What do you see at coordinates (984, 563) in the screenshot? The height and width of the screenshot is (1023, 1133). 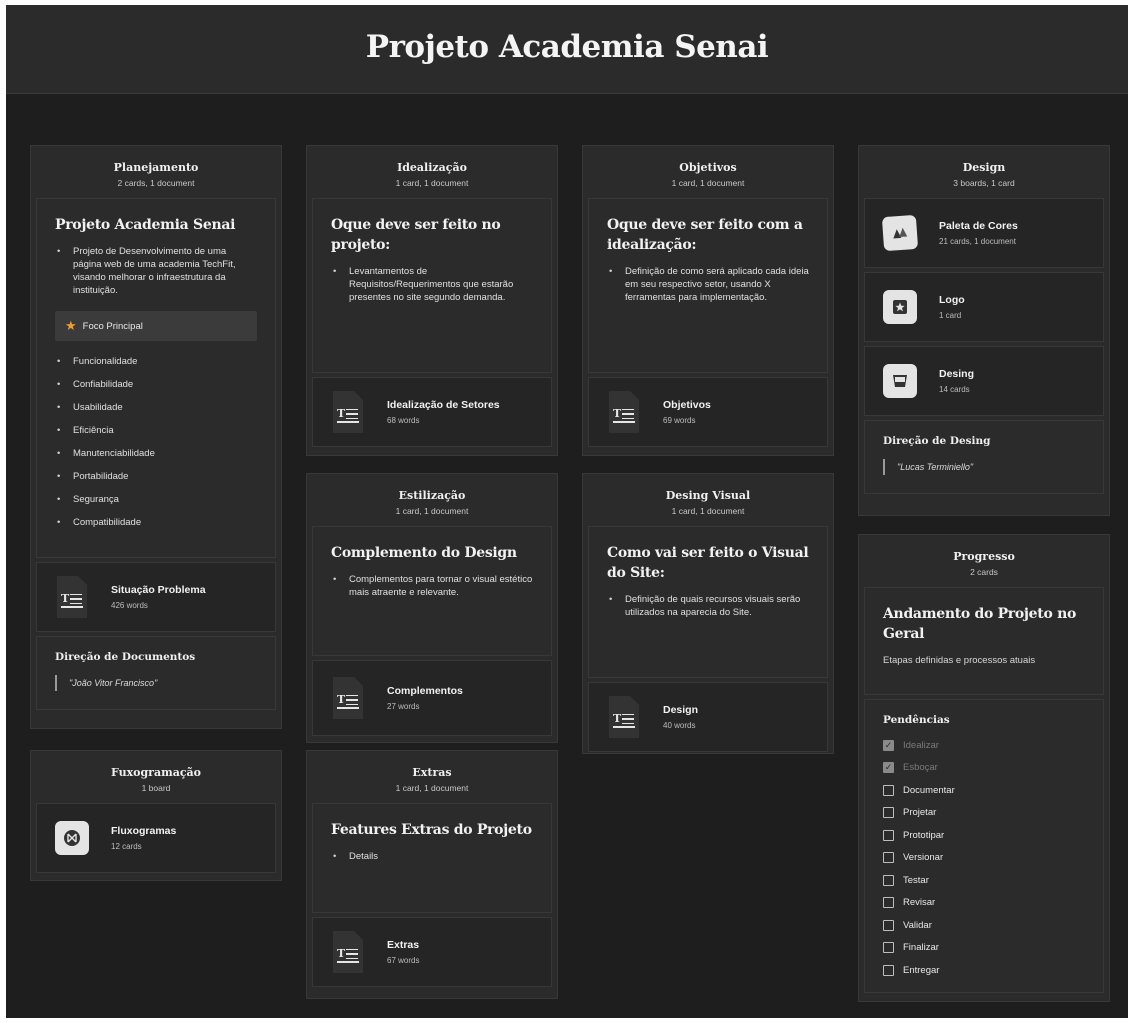 I see `column-header: Progresso 2 cards` at bounding box center [984, 563].